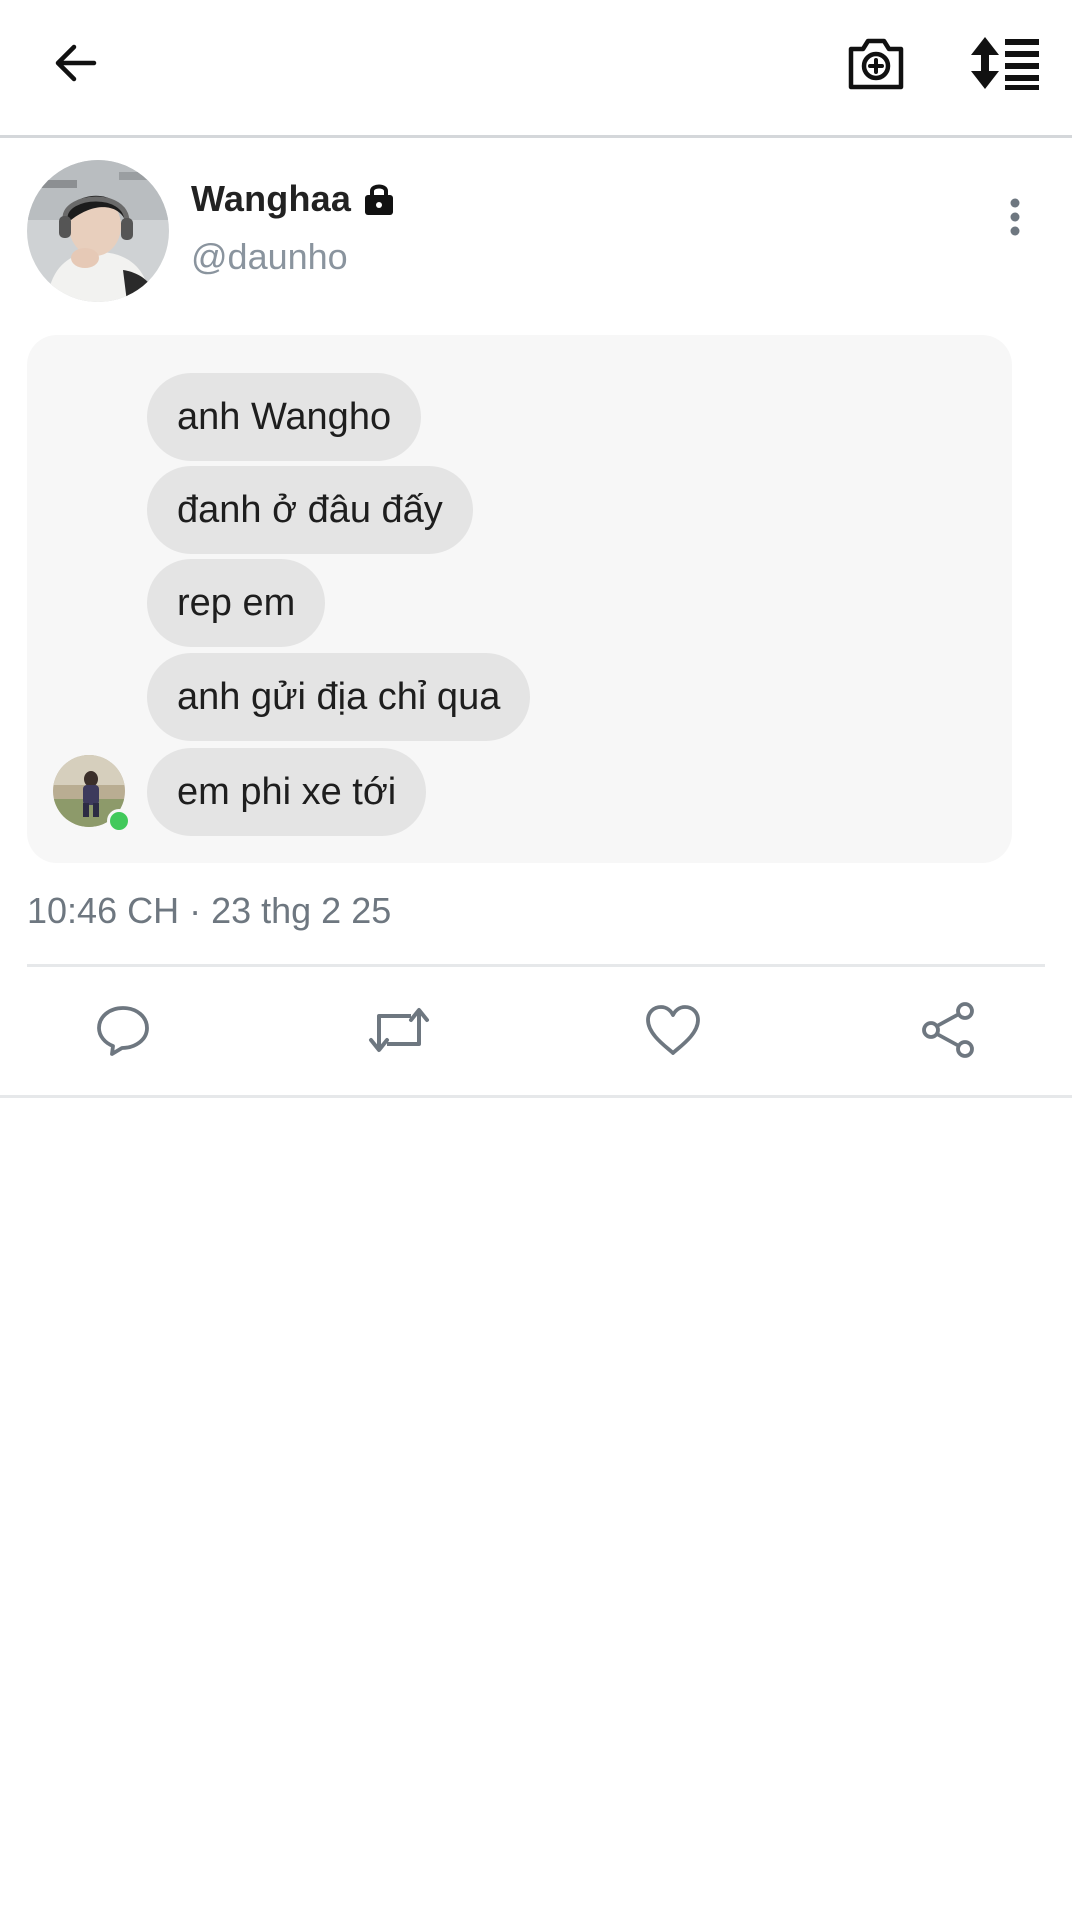  I want to click on heart-icon, so click(673, 1030).